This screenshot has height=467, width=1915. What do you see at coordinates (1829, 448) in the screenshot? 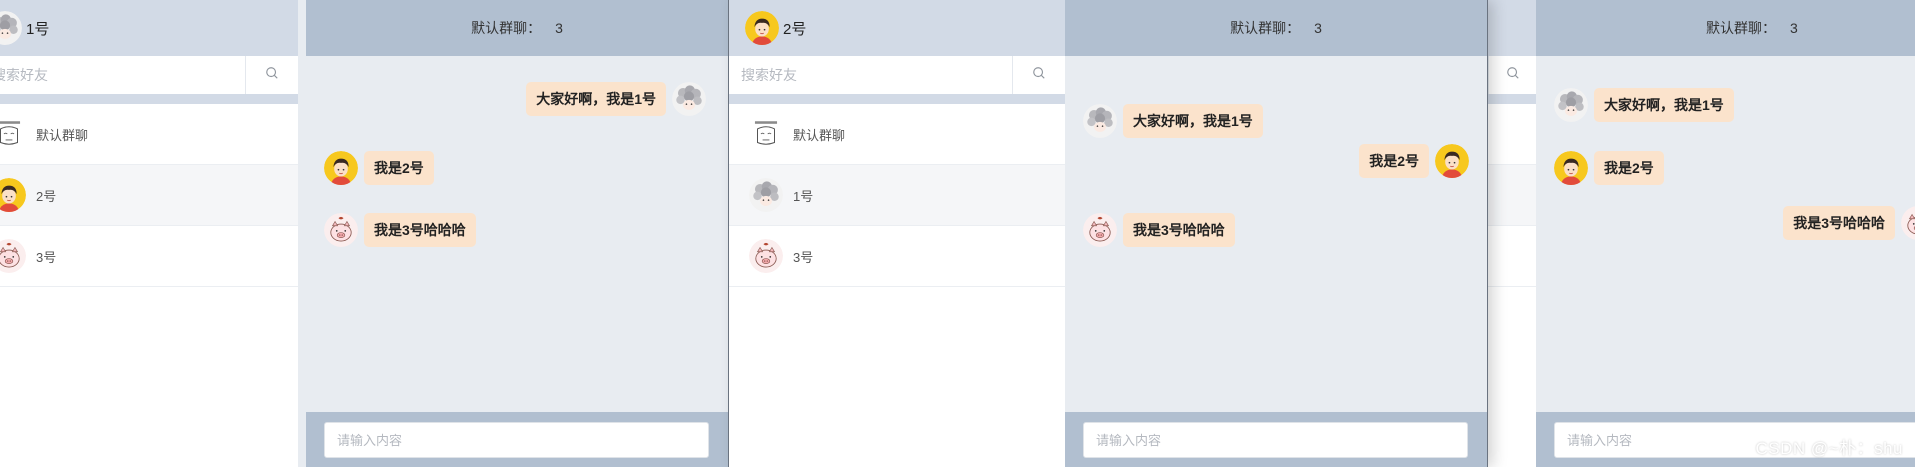
I see `watermark: CSDN @~朴：shu` at bounding box center [1829, 448].